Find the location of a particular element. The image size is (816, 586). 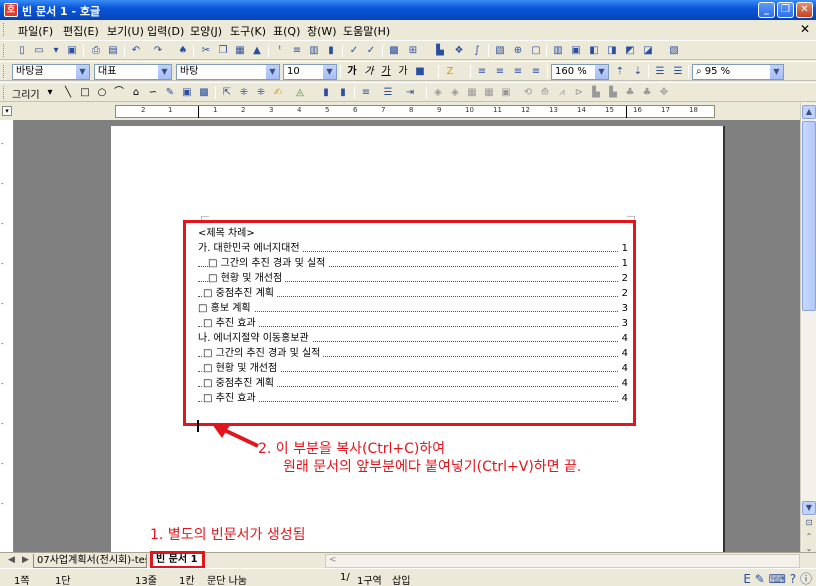

shape-1-icon: ◈ is located at coordinates (438, 92).